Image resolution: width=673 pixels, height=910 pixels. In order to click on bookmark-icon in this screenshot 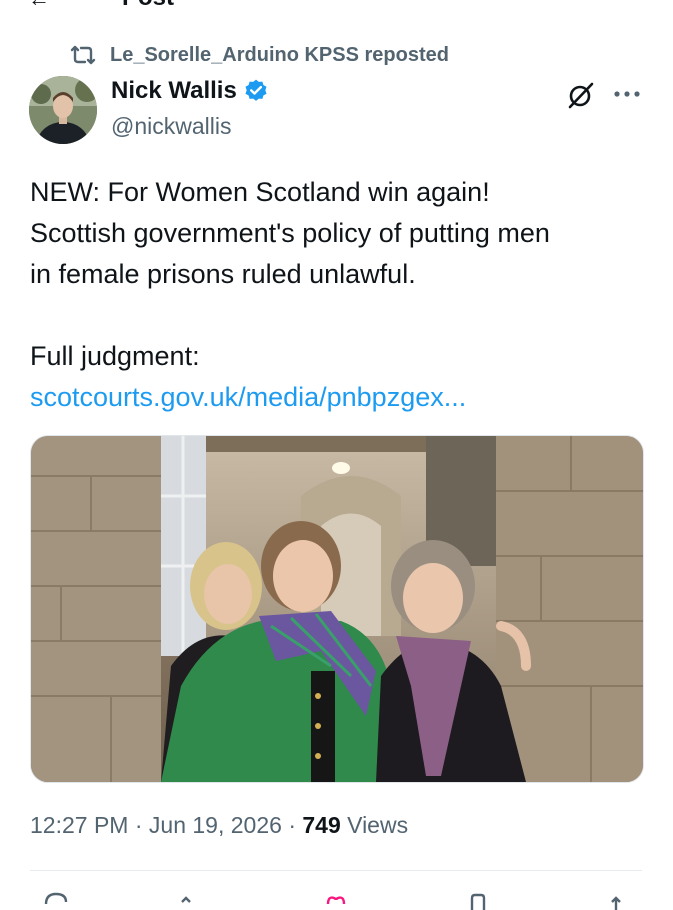, I will do `click(478, 900)`.